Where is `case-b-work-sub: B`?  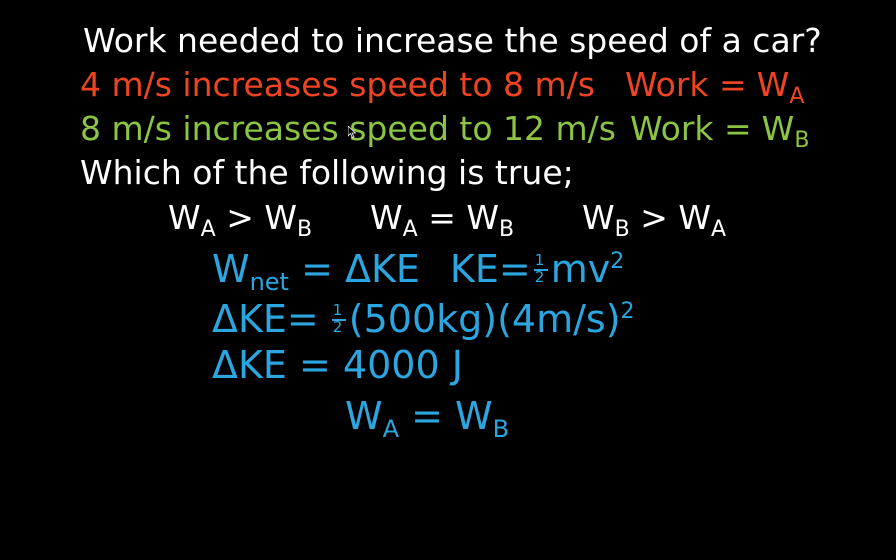
case-b-work-sub: B is located at coordinates (802, 140).